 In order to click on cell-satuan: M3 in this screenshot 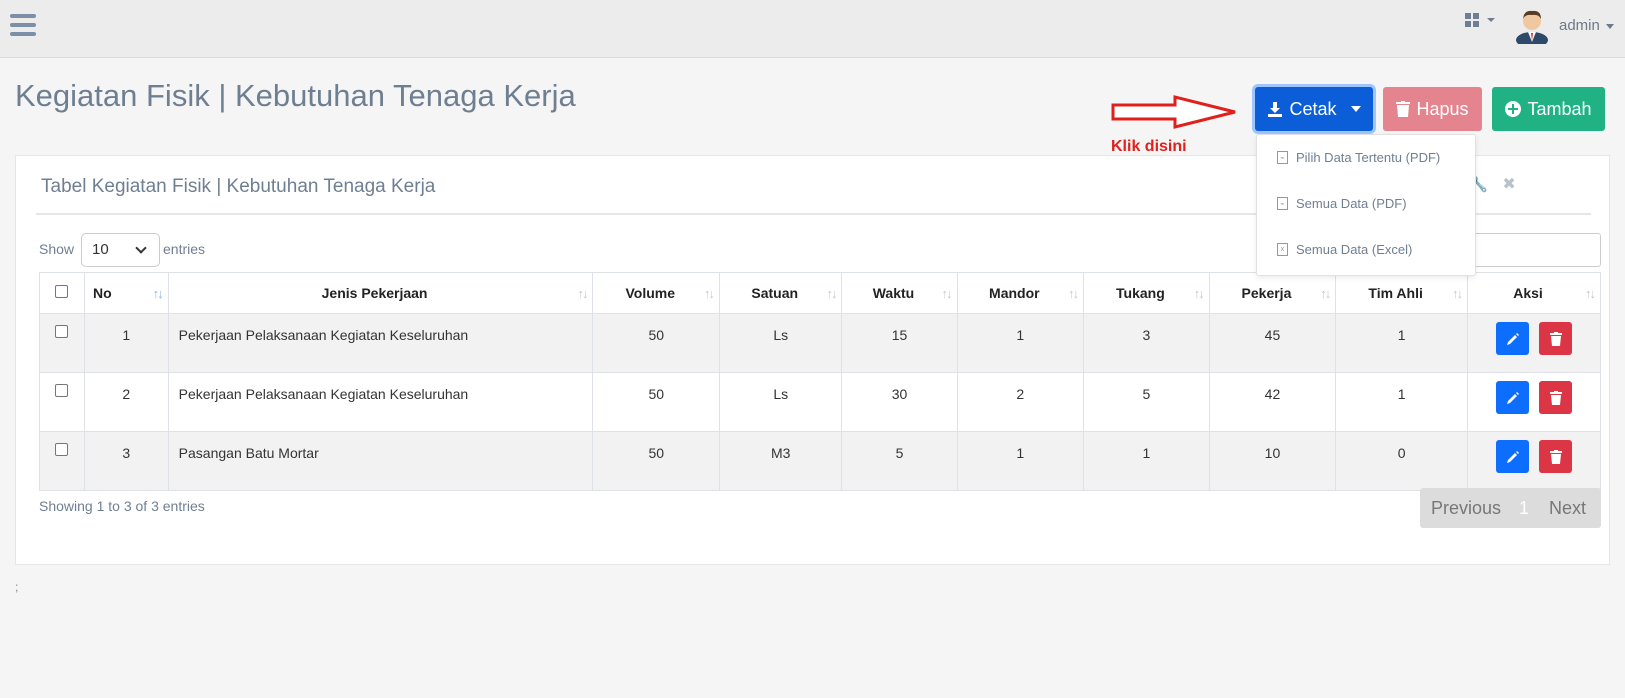, I will do `click(781, 461)`.